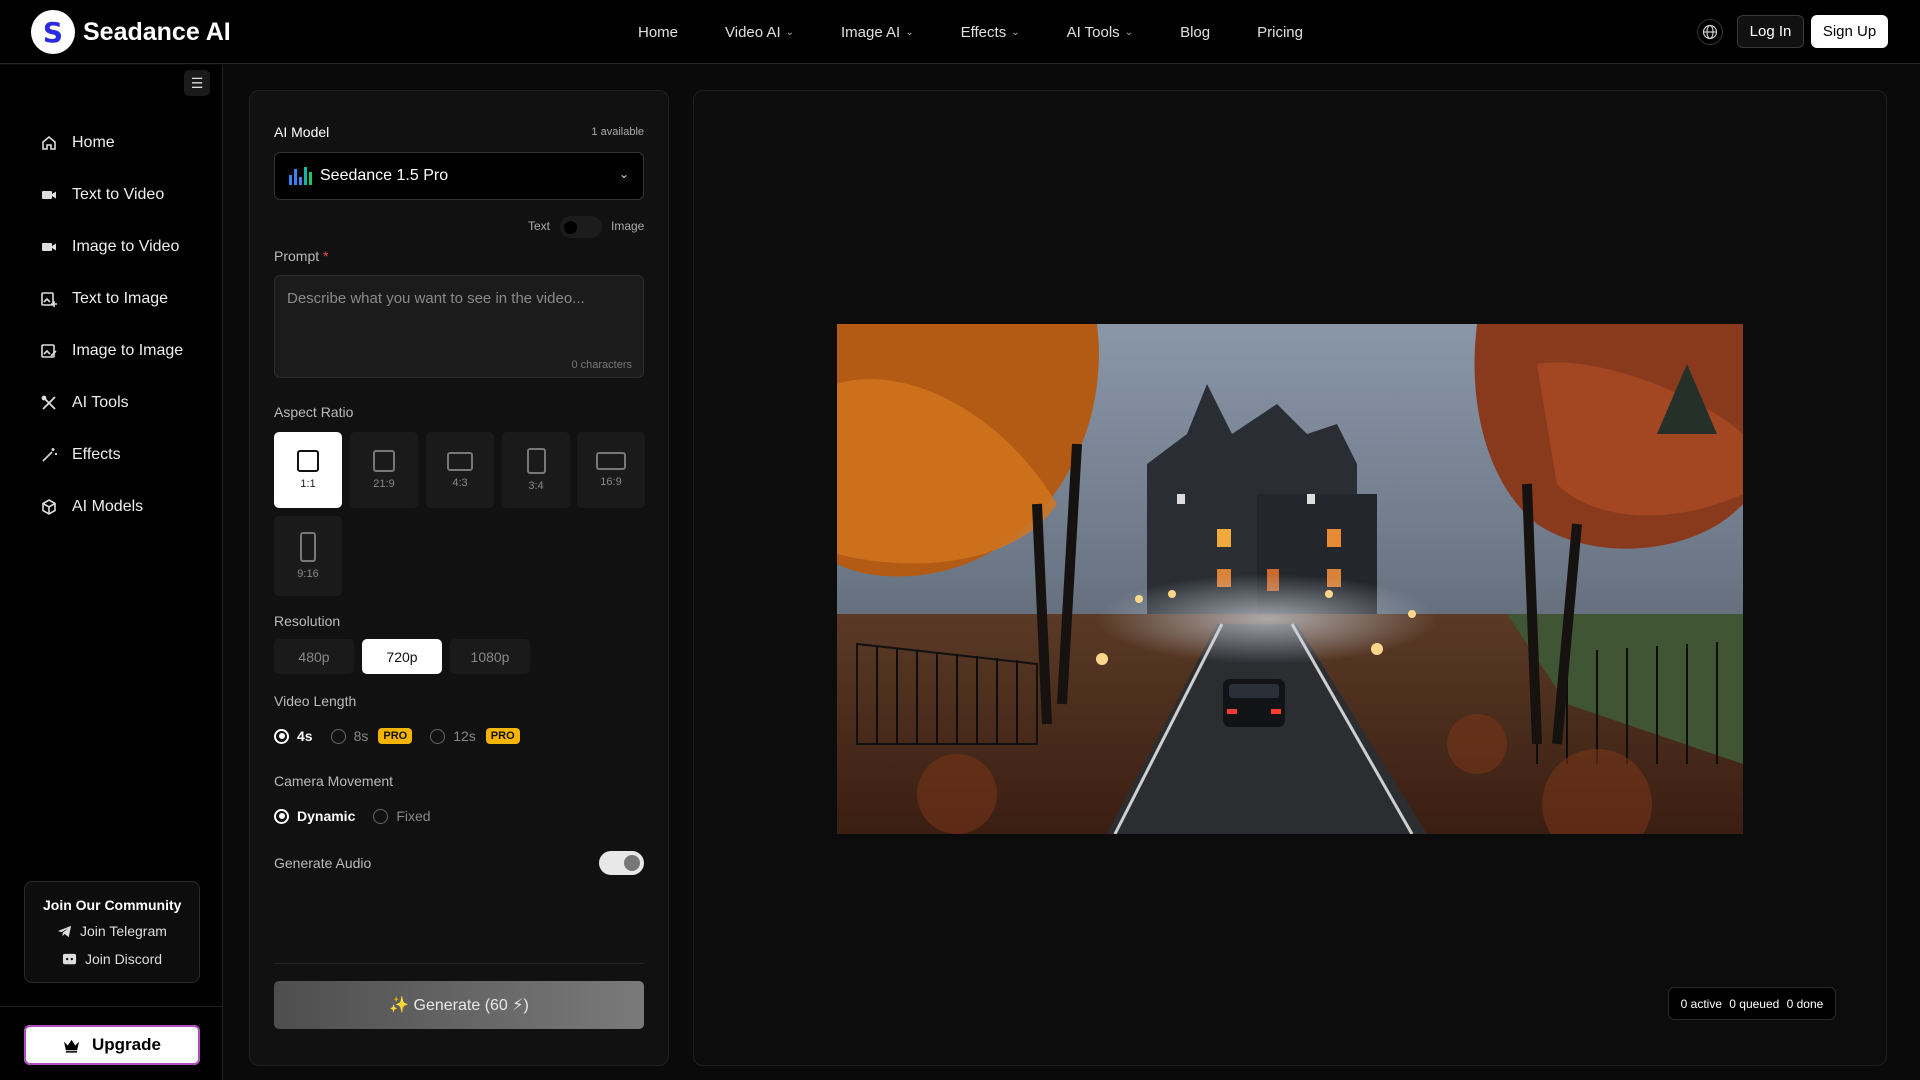 The width and height of the screenshot is (1920, 1080). I want to click on generate-audio-toggle, so click(621, 863).